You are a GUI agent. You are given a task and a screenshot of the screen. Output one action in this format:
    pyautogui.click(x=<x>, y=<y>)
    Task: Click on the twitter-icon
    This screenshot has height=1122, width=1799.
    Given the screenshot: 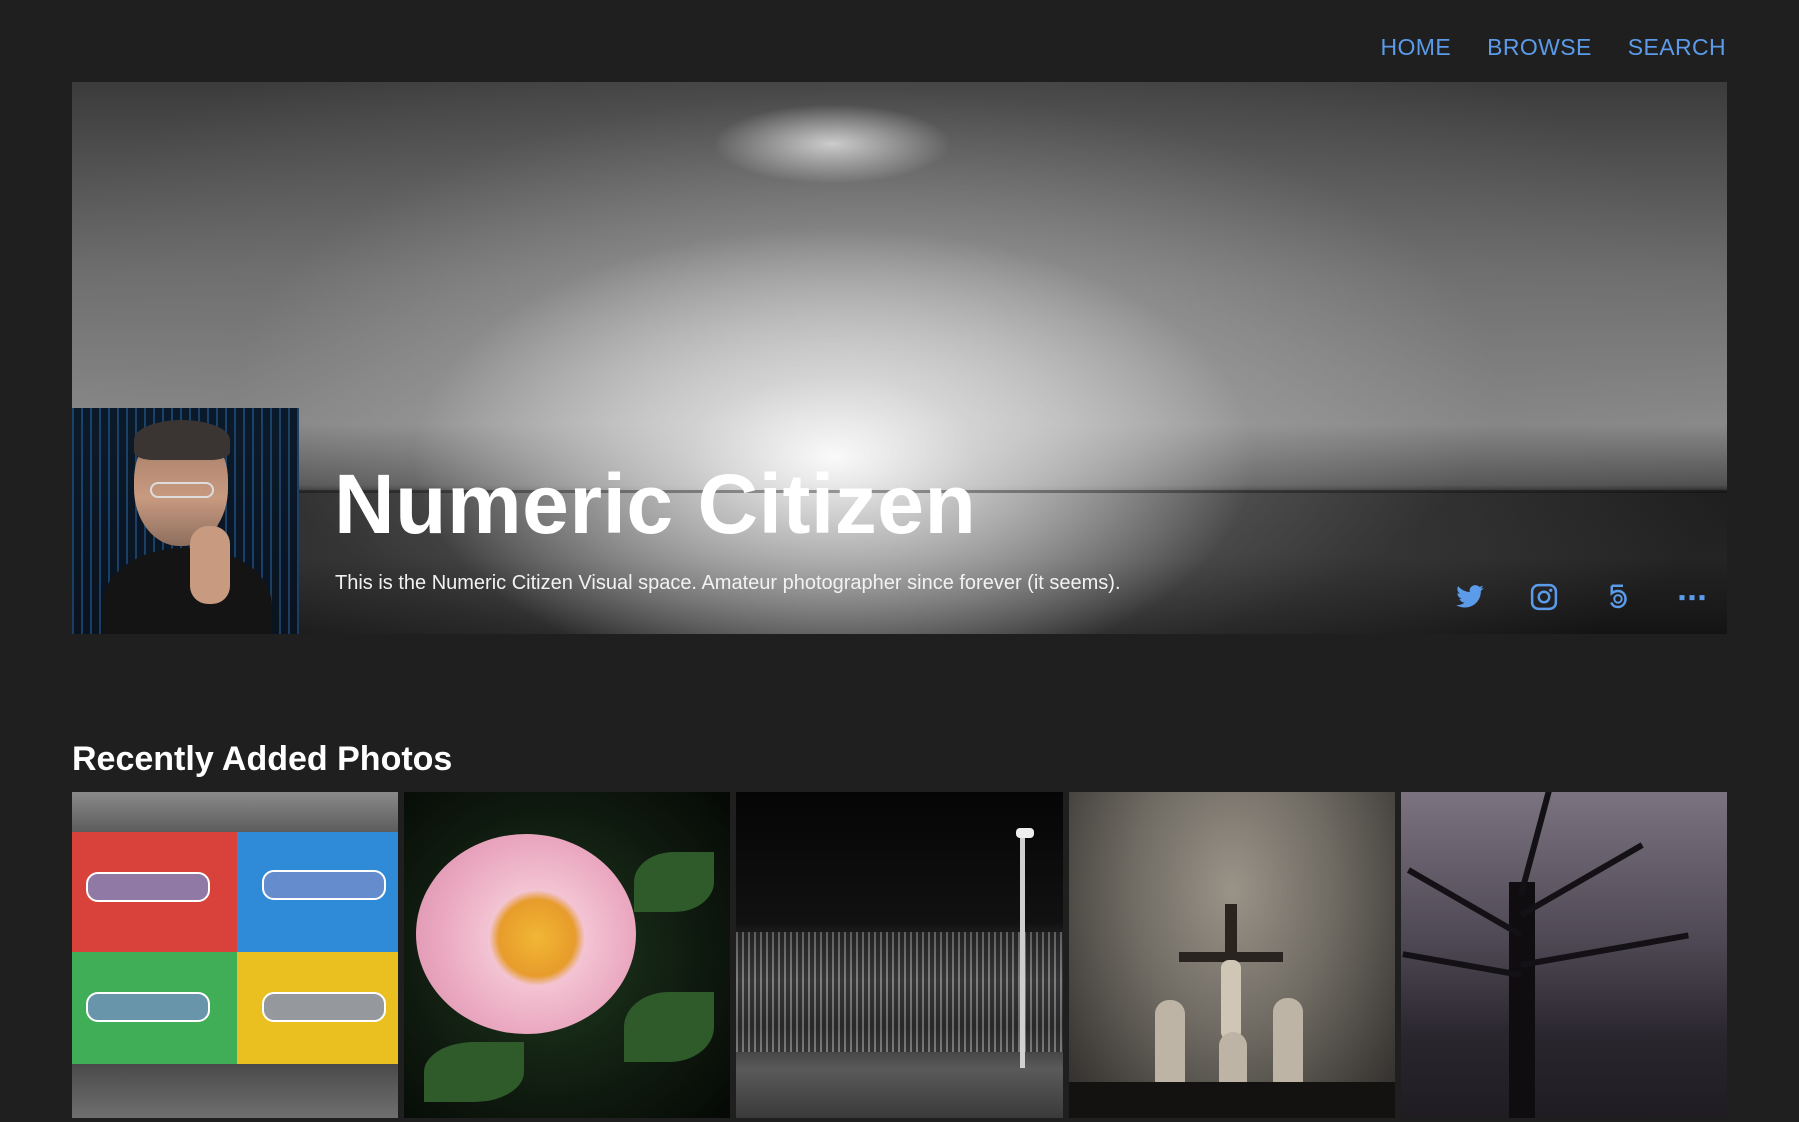 What is the action you would take?
    pyautogui.click(x=1470, y=597)
    